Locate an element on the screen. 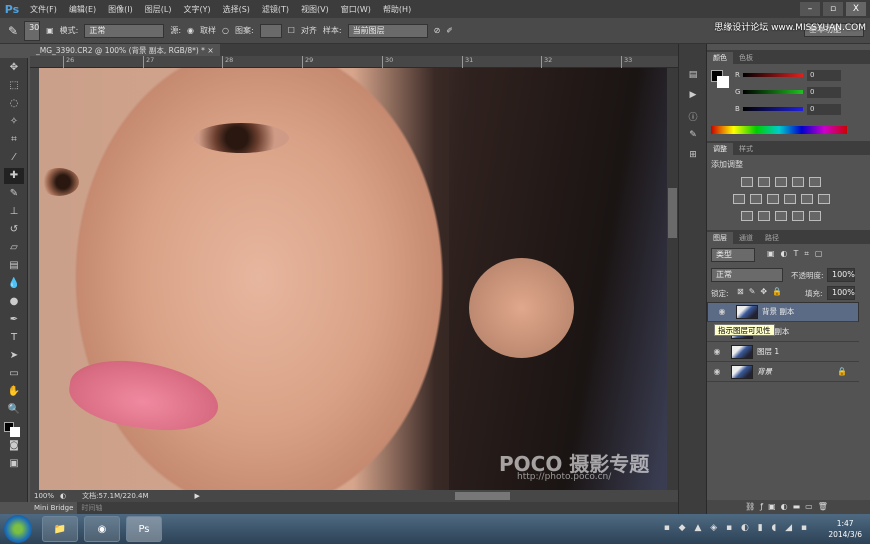 This screenshot has width=870, height=544. lock-icons: ⊠✎✥🔒 is located at coordinates (762, 291).